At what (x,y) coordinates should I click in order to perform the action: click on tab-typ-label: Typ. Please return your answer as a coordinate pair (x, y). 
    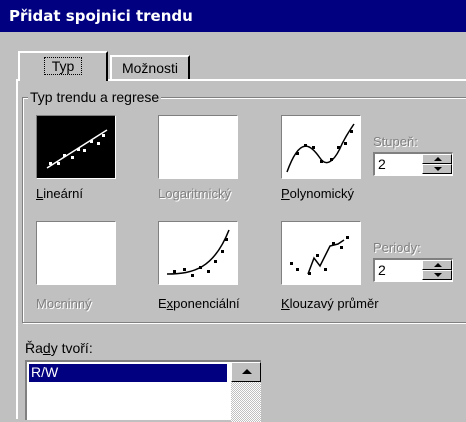
    Looking at the image, I should click on (63, 66).